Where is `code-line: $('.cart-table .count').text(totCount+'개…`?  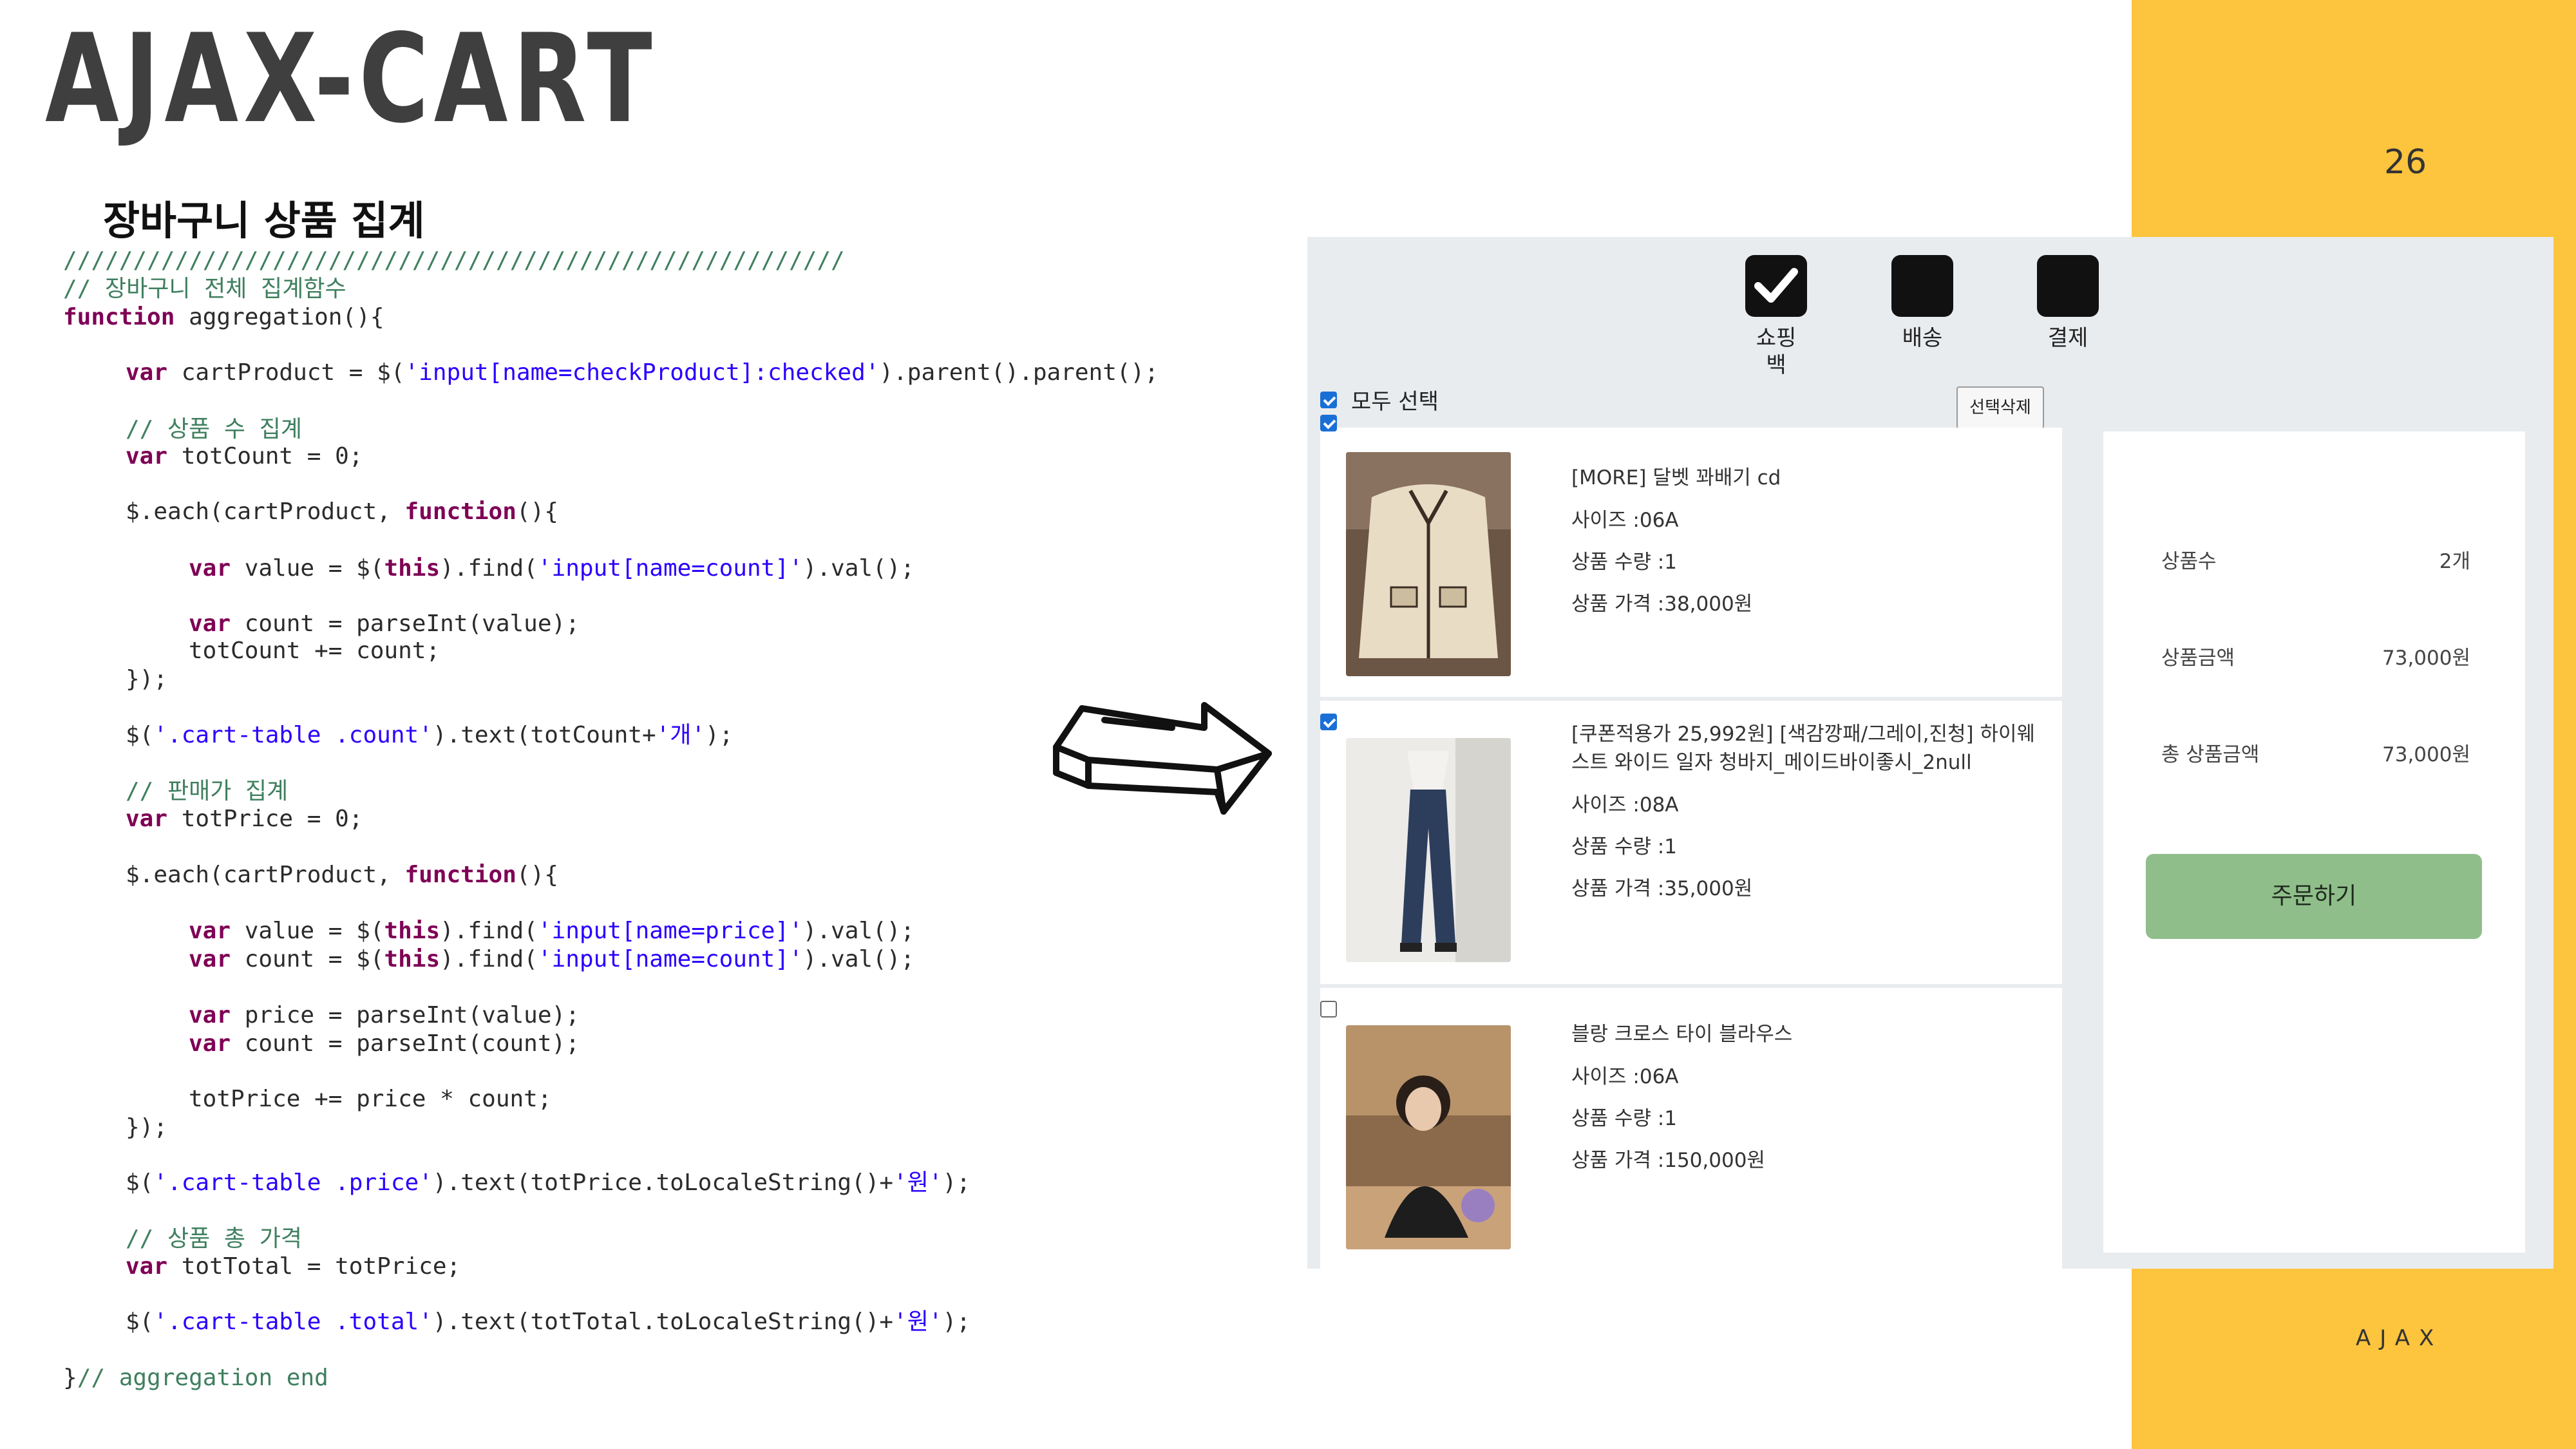 code-line: $('.cart-table .count').text(totCount+'개… is located at coordinates (430, 735).